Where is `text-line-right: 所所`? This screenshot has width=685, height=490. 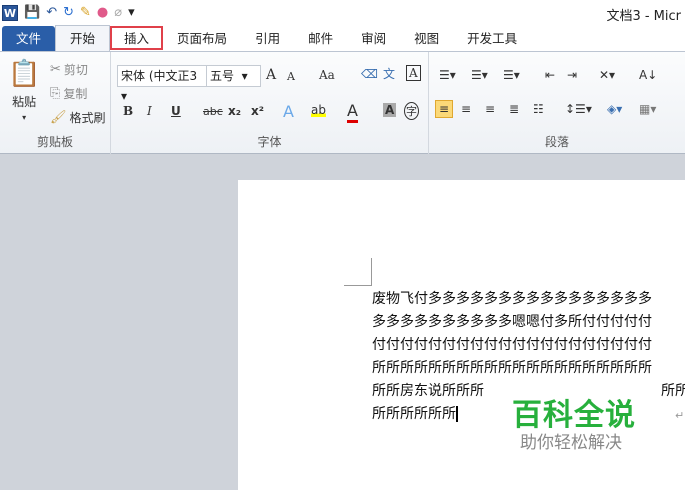
text-line-right: 所所 is located at coordinates (673, 391).